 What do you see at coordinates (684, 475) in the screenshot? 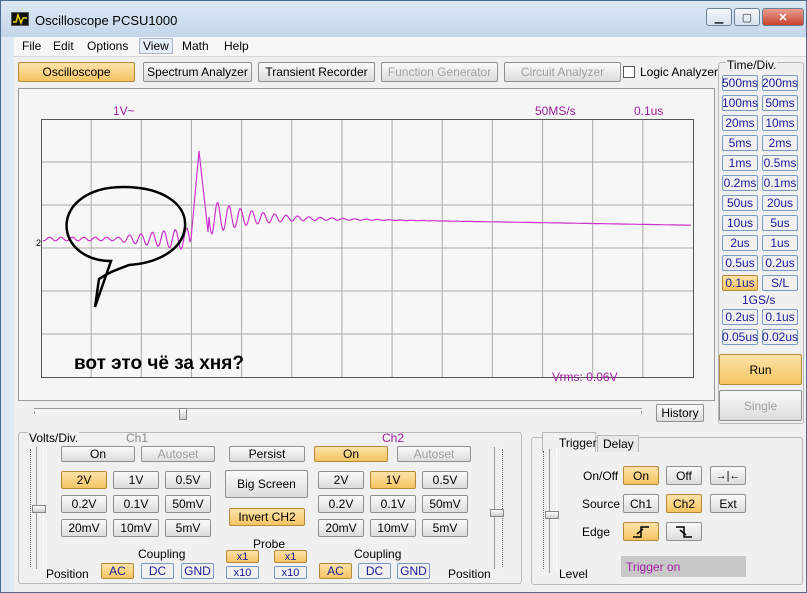
I see `trigger-off-button: Off` at bounding box center [684, 475].